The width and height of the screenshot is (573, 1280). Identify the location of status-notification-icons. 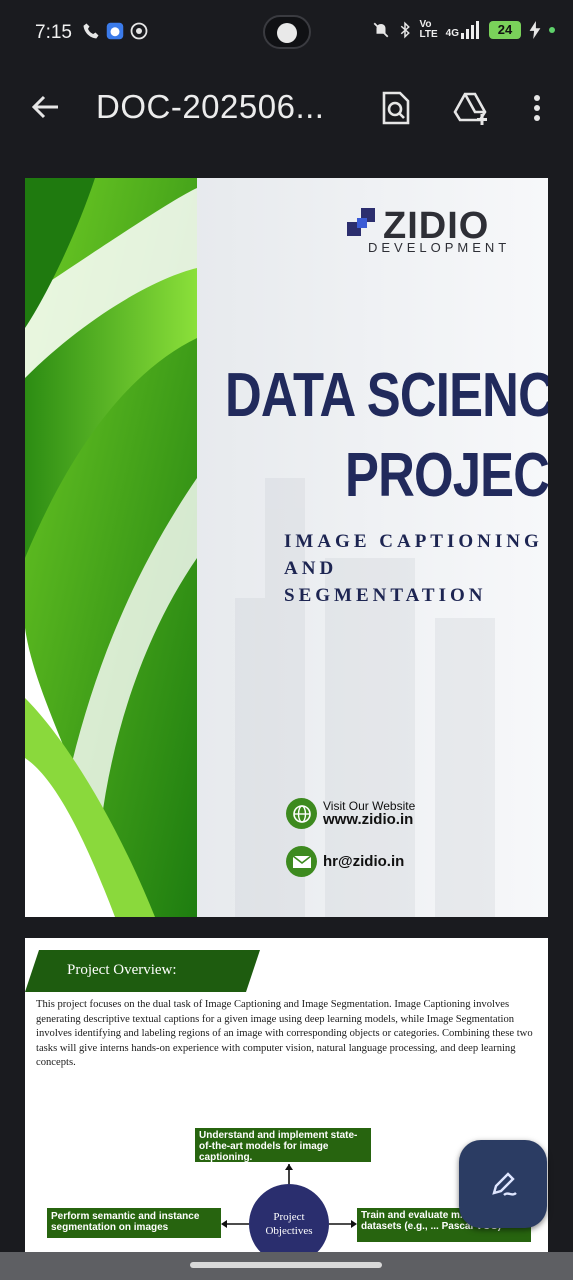
(115, 31).